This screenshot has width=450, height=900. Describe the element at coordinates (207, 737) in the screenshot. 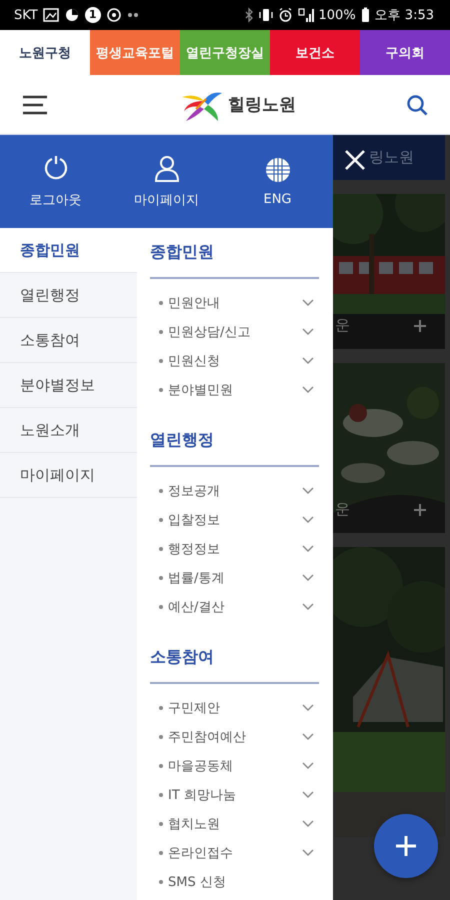

I see `submenu-link: 주민참여예산` at that location.